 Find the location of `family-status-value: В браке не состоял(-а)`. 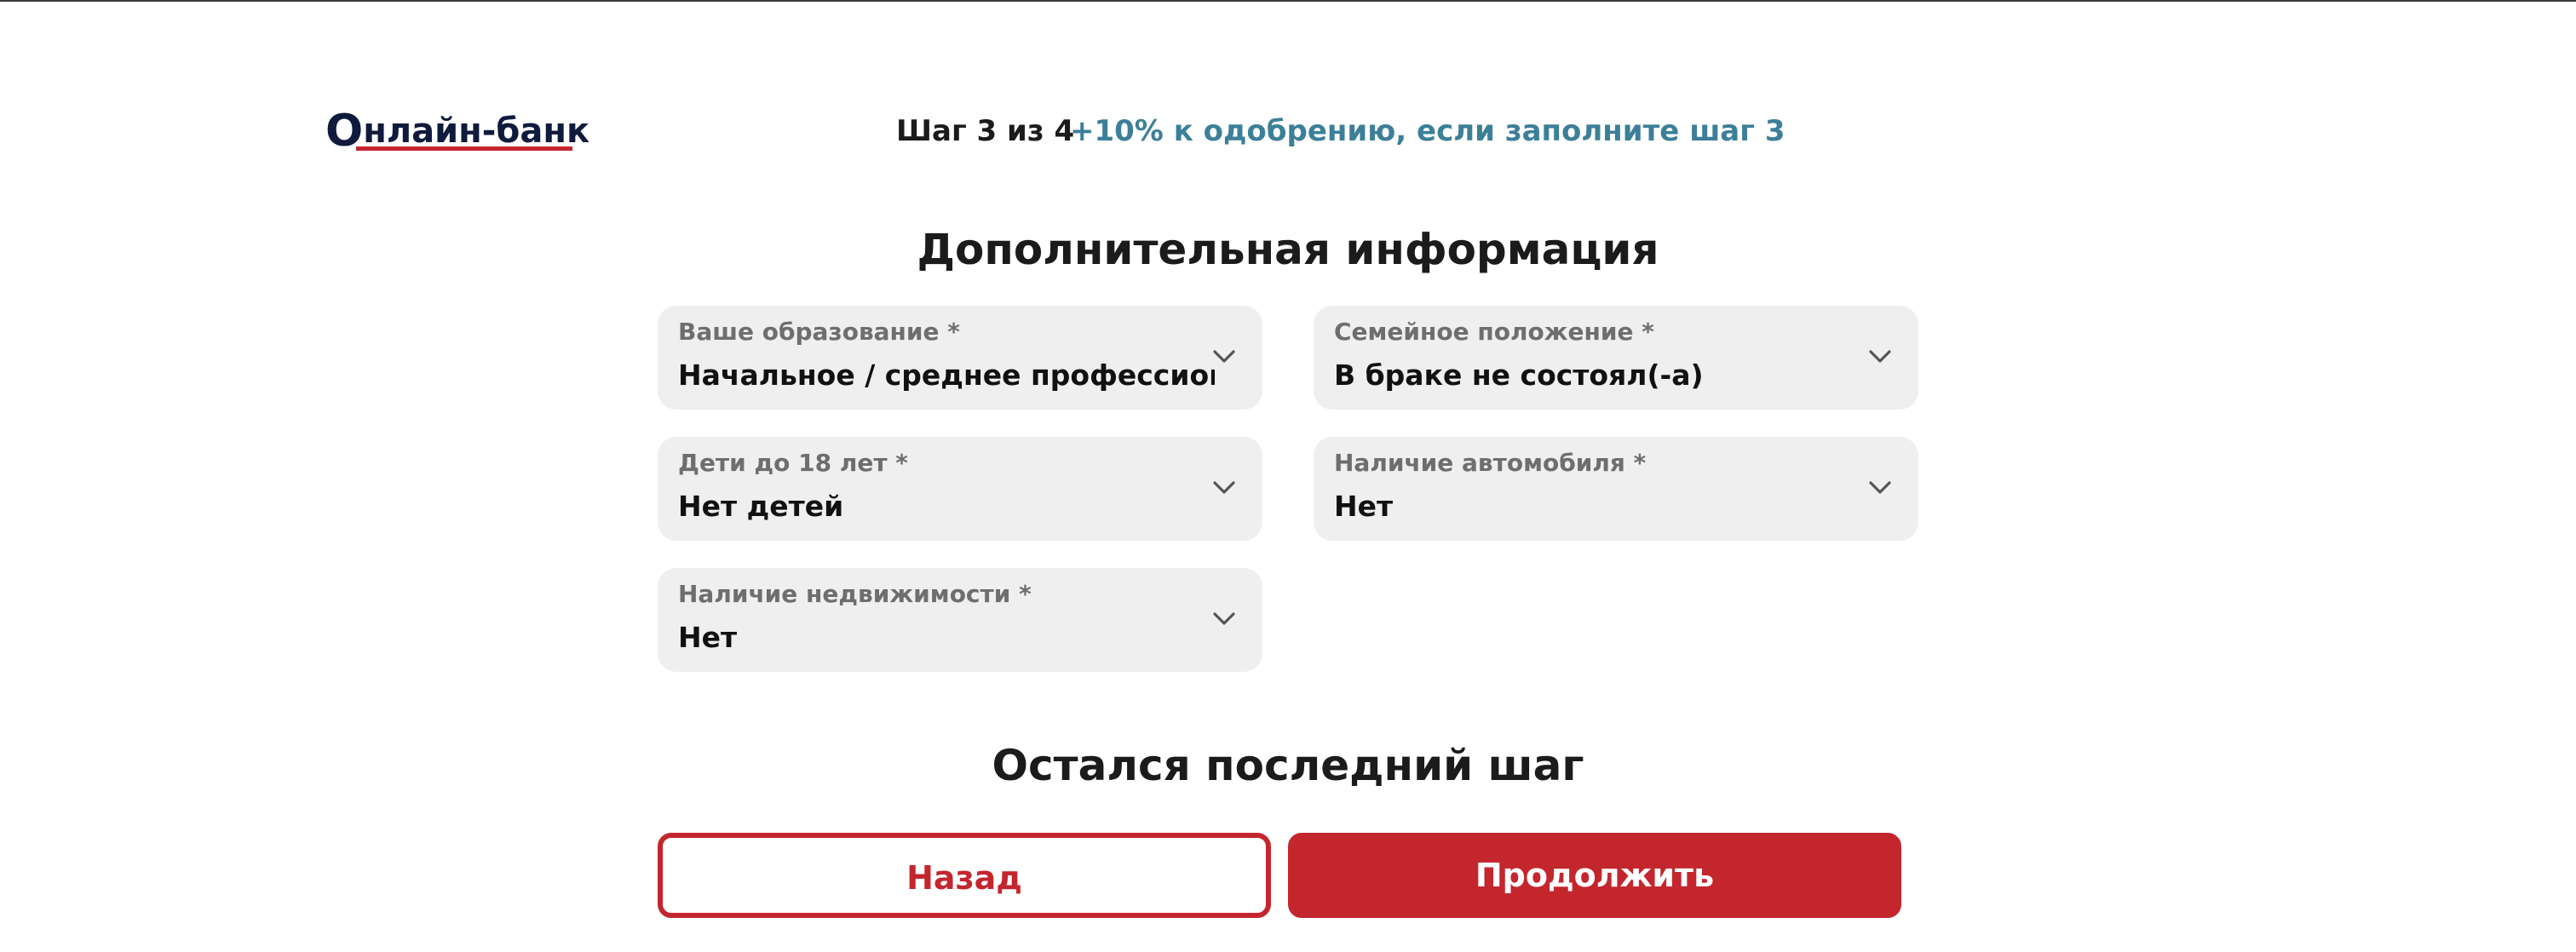

family-status-value: В браке не состоял(-а) is located at coordinates (1519, 375).